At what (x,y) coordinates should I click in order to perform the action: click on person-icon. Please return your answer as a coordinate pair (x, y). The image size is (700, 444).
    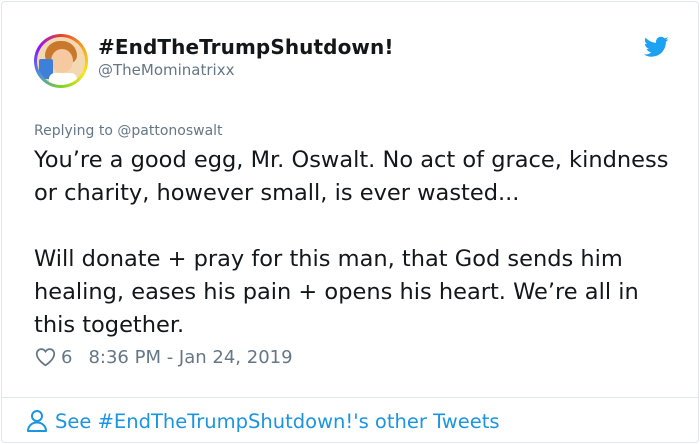
    Looking at the image, I should click on (37, 421).